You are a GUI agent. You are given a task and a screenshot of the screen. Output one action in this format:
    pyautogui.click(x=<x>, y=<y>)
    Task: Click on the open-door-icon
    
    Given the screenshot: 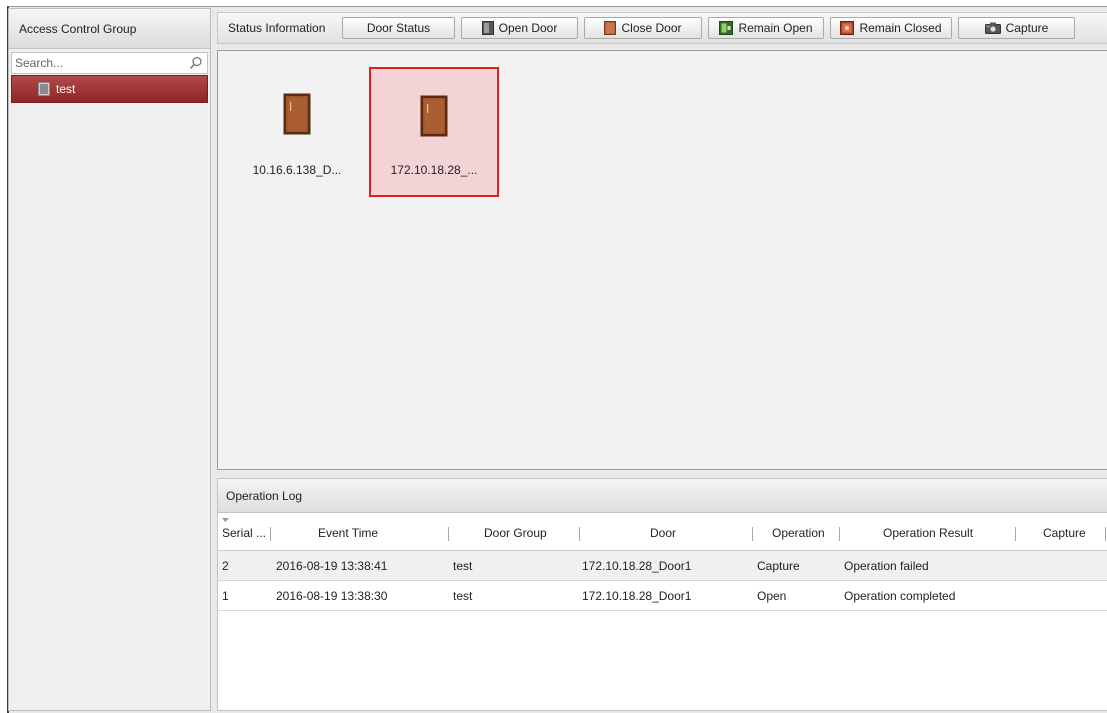 What is the action you would take?
    pyautogui.click(x=487, y=28)
    